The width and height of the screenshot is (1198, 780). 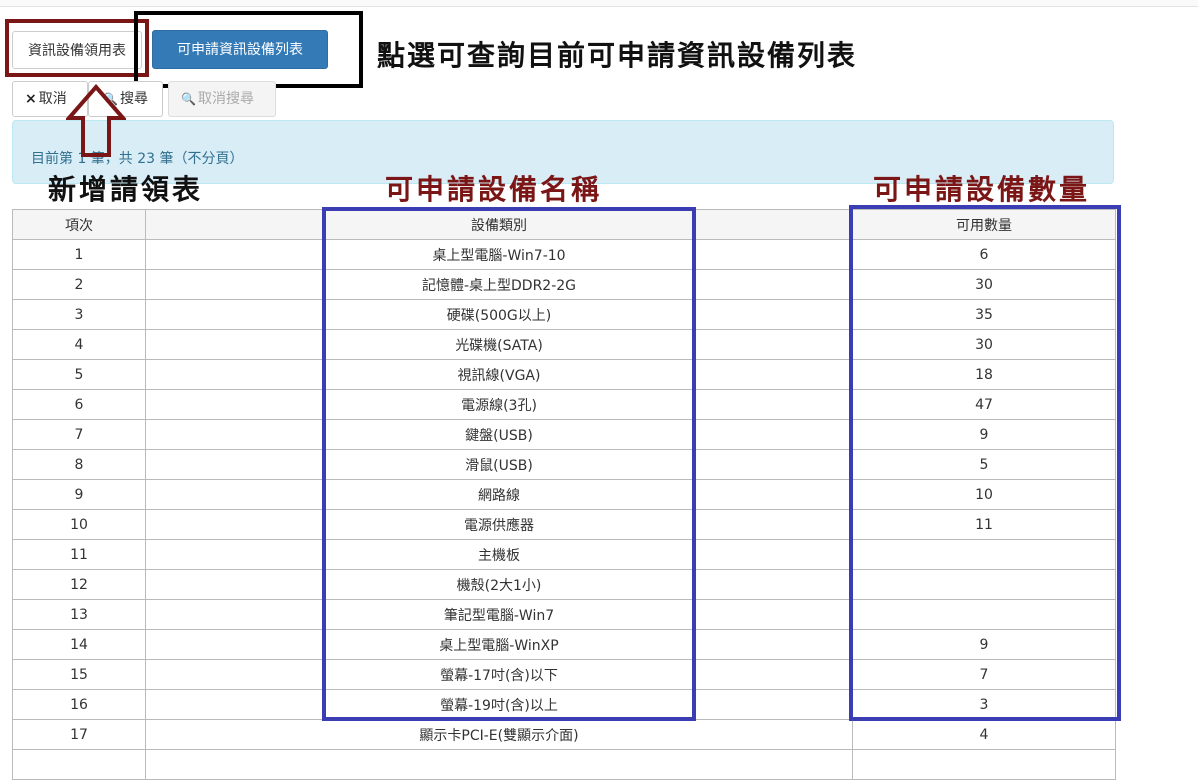 What do you see at coordinates (499, 374) in the screenshot?
I see `equipment-name: 視訊線(VGA)` at bounding box center [499, 374].